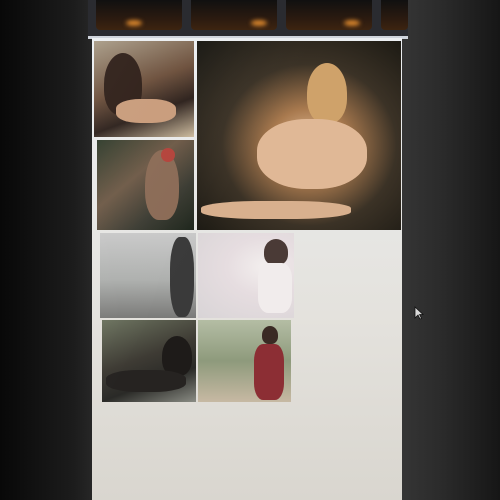 Image resolution: width=500 pixels, height=500 pixels. What do you see at coordinates (149, 361) in the screenshot?
I see `photo-woman-reclining-dark` at bounding box center [149, 361].